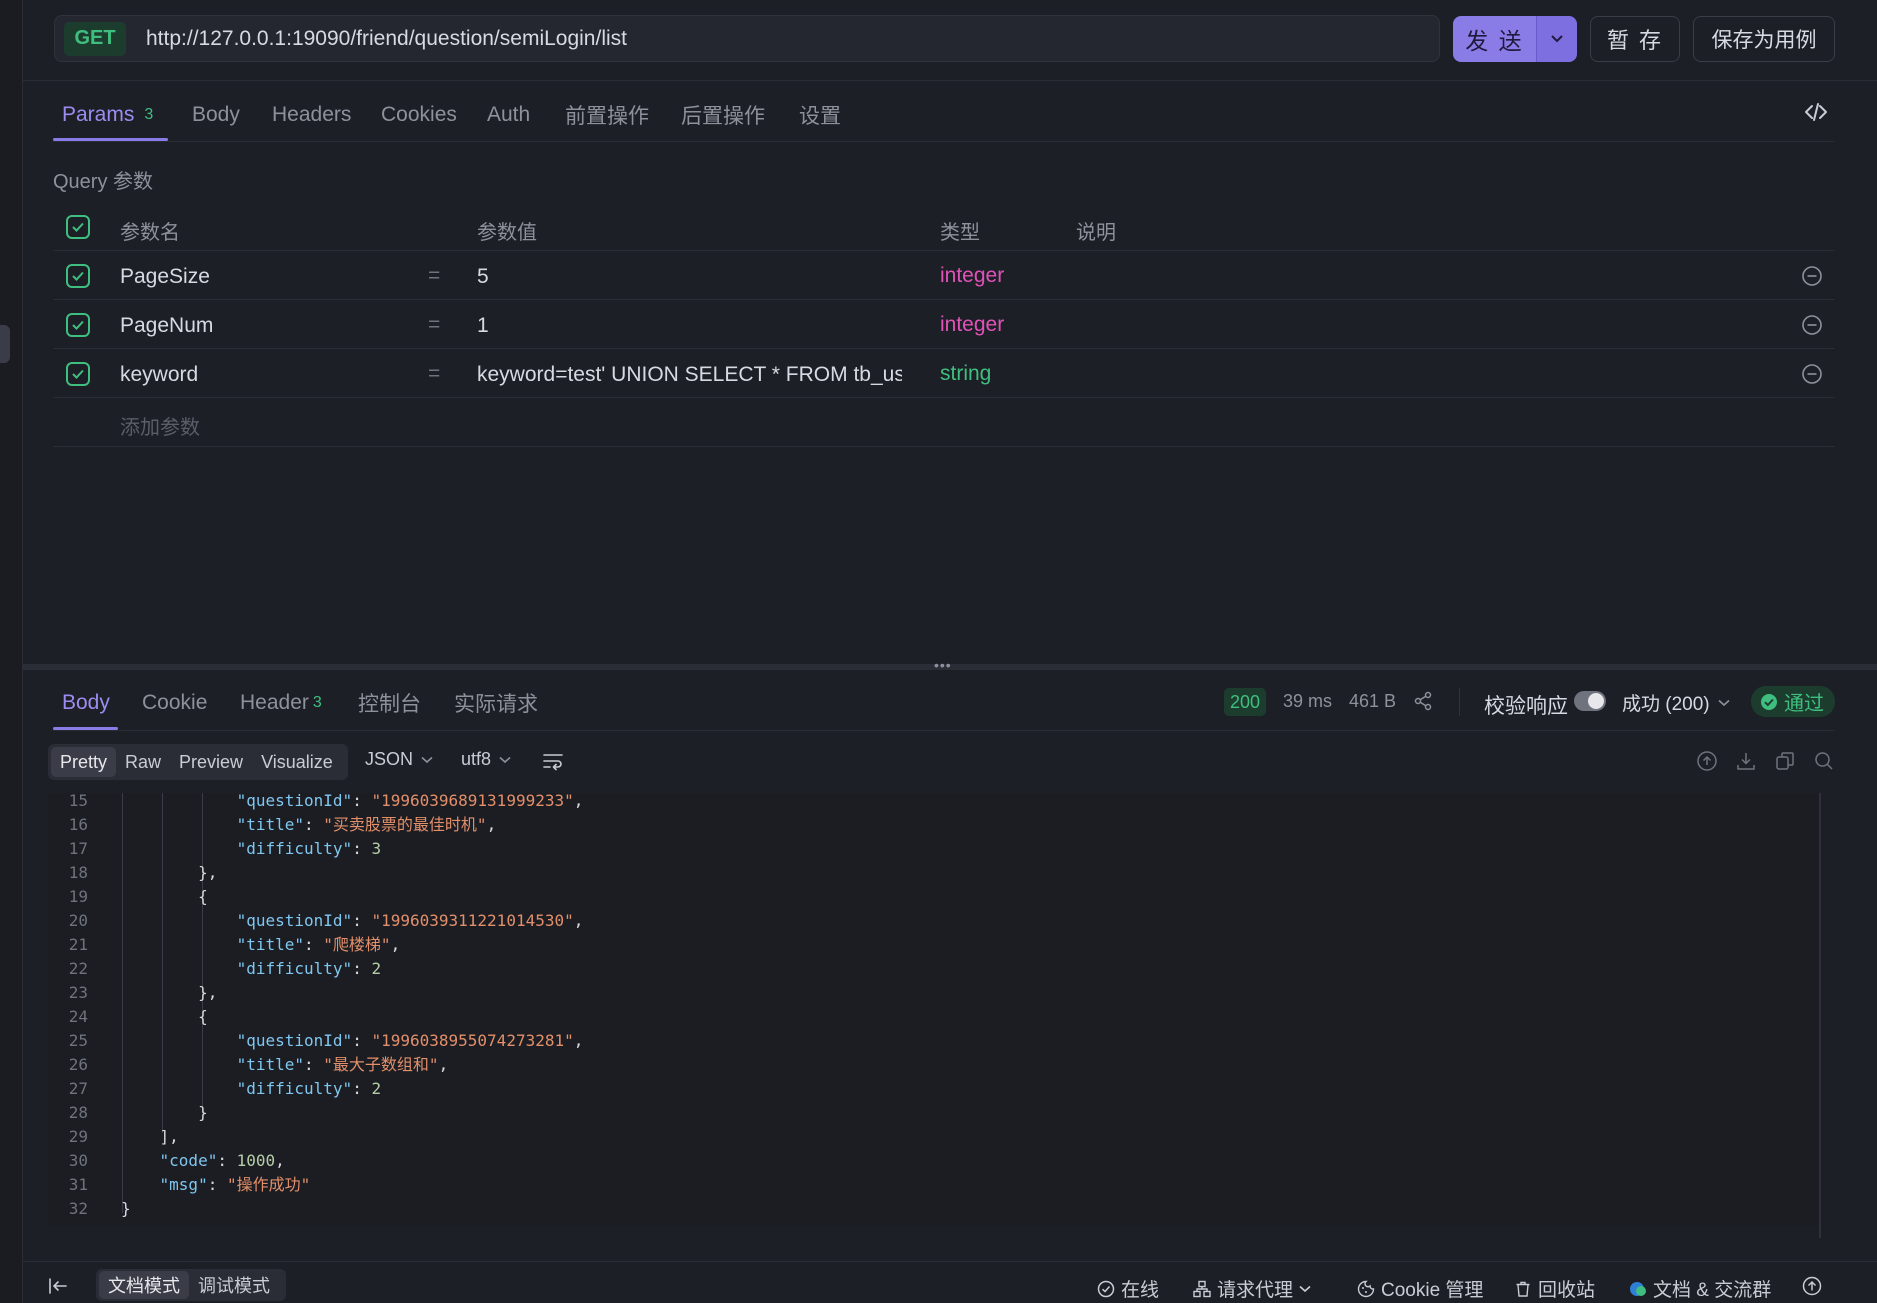 The image size is (1877, 1303). What do you see at coordinates (607, 115) in the screenshot?
I see `tab-pre-request: 前置操作` at bounding box center [607, 115].